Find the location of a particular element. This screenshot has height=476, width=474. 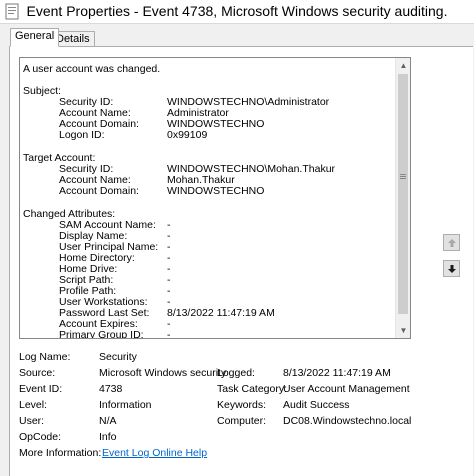

logged-value: 8/13/2022 11:47:19 AM is located at coordinates (337, 373).